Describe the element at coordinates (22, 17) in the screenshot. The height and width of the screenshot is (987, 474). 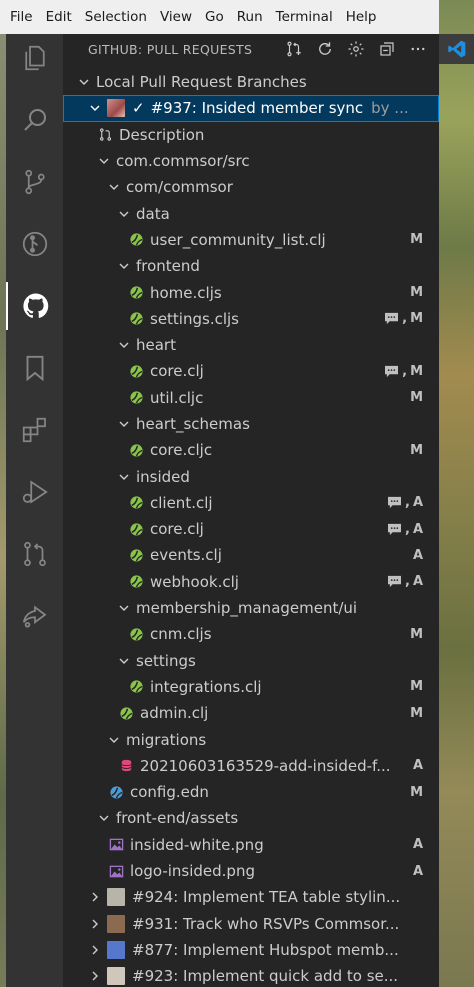
I see `menu-file: File` at that location.